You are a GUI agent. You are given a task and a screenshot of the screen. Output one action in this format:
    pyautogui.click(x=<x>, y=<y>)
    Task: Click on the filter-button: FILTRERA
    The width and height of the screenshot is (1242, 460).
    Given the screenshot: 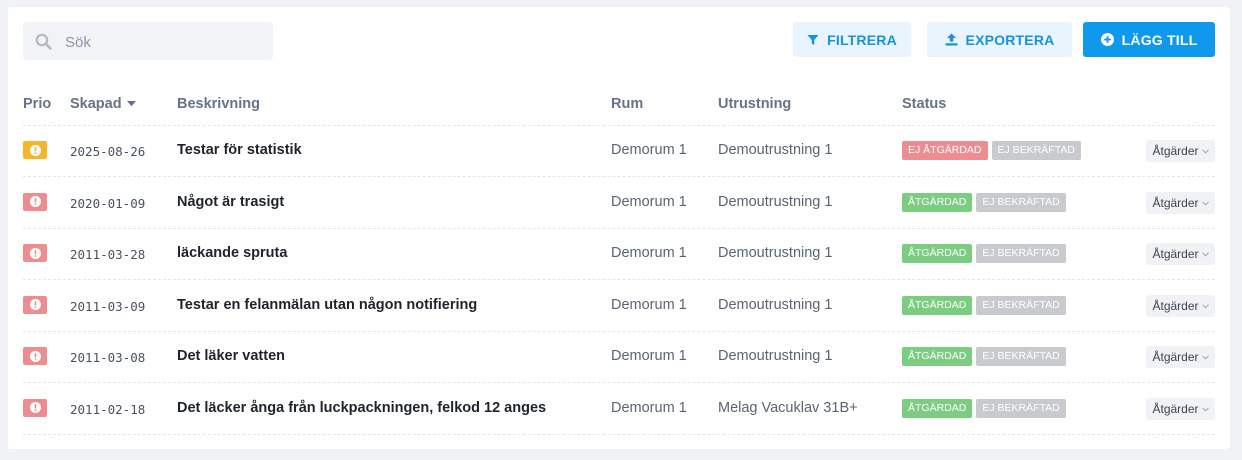 What is the action you would take?
    pyautogui.click(x=852, y=39)
    